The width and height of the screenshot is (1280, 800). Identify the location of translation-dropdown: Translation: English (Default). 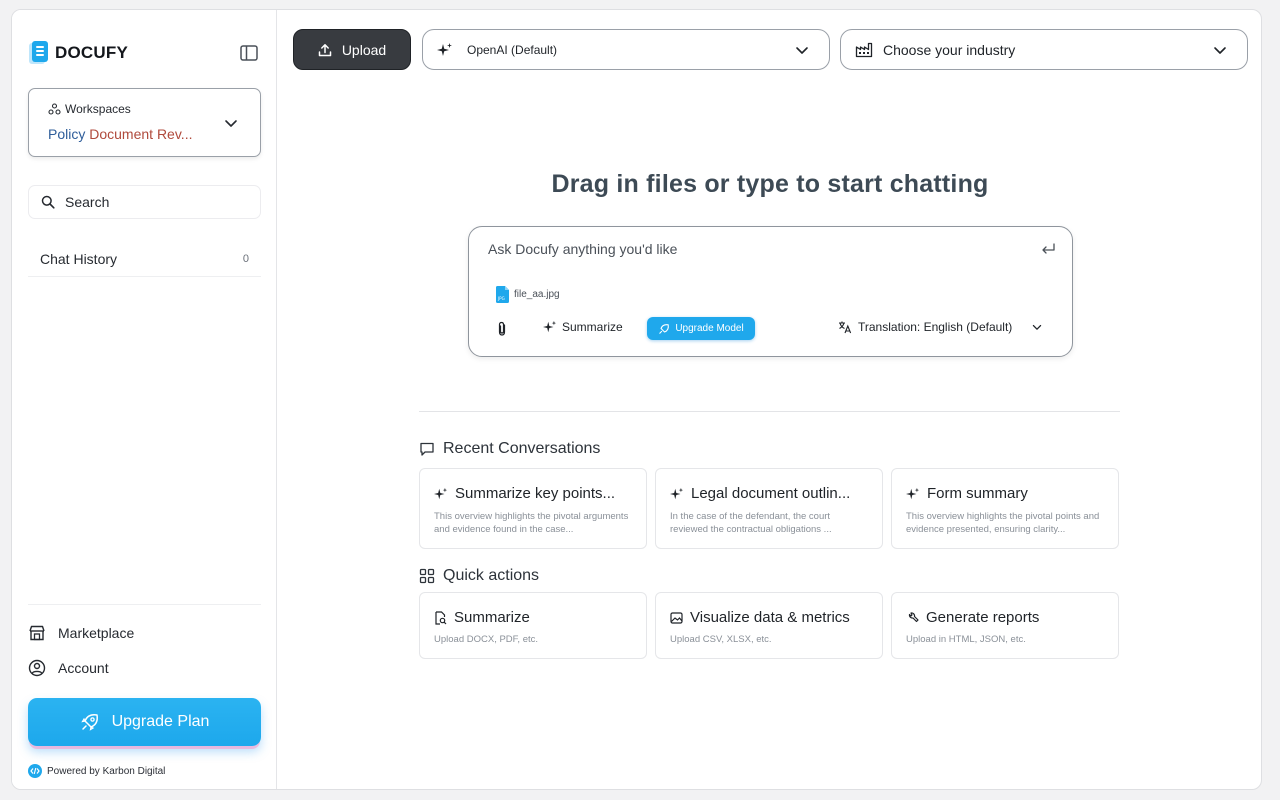
(940, 327).